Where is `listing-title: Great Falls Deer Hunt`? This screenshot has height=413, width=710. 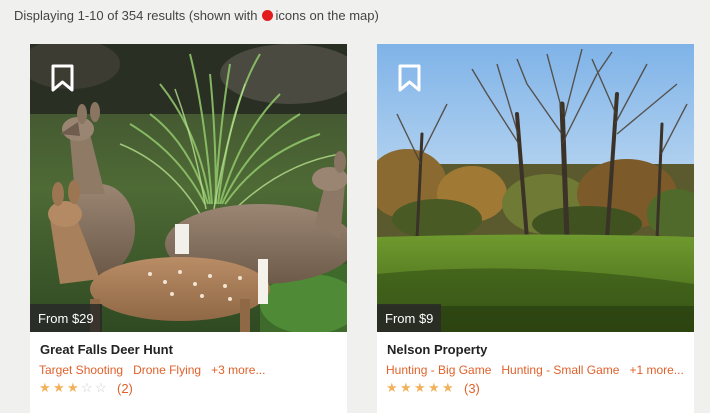
listing-title: Great Falls Deer Hunt is located at coordinates (106, 349).